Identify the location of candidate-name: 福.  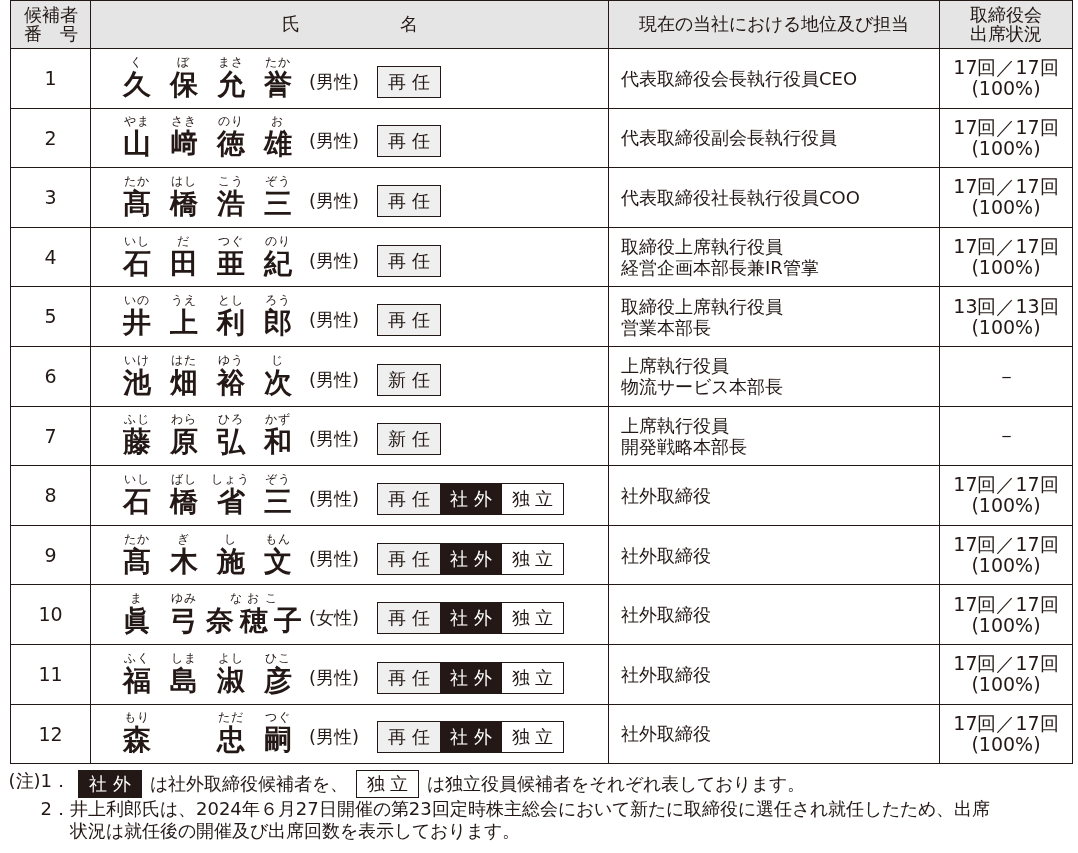
(139, 680).